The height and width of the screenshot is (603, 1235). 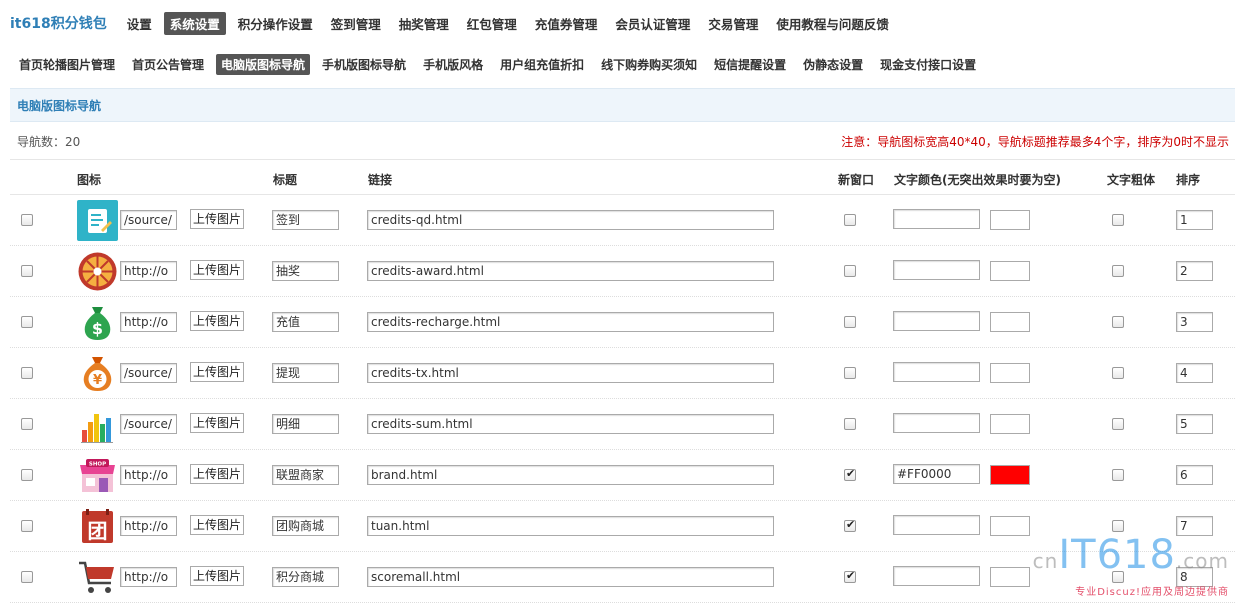 What do you see at coordinates (622, 105) in the screenshot?
I see `section-header: 电脑版图标导航` at bounding box center [622, 105].